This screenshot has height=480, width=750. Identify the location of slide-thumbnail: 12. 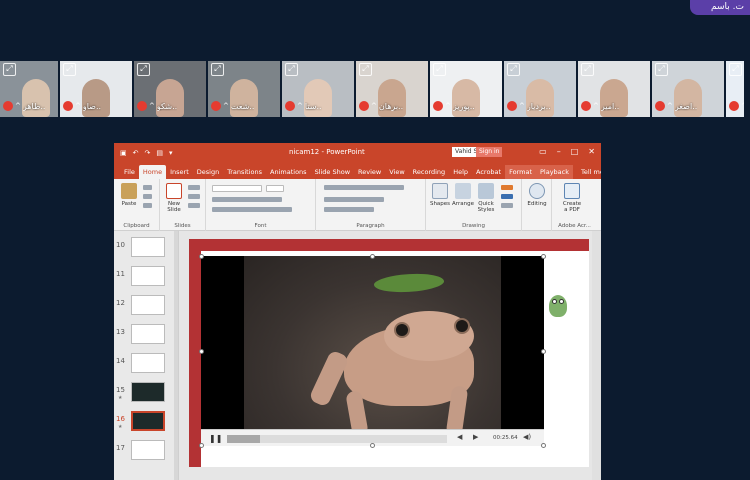
(144, 305).